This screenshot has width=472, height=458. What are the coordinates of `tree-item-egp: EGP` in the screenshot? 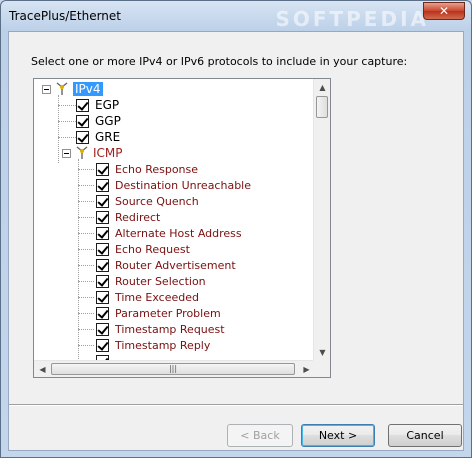 It's located at (97, 105).